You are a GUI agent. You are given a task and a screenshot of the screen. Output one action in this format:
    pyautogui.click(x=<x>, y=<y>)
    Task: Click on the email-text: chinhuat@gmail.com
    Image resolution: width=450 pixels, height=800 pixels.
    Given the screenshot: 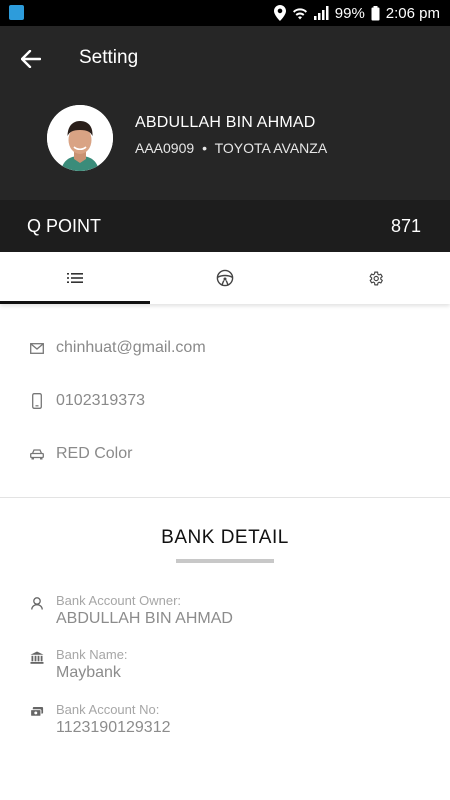 What is the action you would take?
    pyautogui.click(x=131, y=347)
    